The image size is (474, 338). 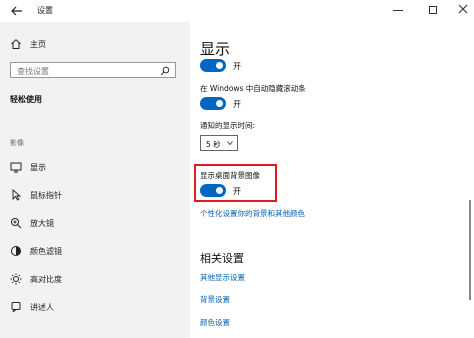 I want to click on title-bar: 设置, so click(x=237, y=11).